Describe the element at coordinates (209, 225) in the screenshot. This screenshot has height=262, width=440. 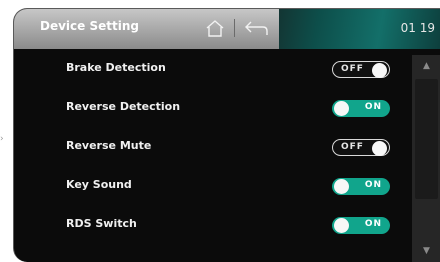
I see `setting-row-rds-switch: RDS Switch ON` at that location.